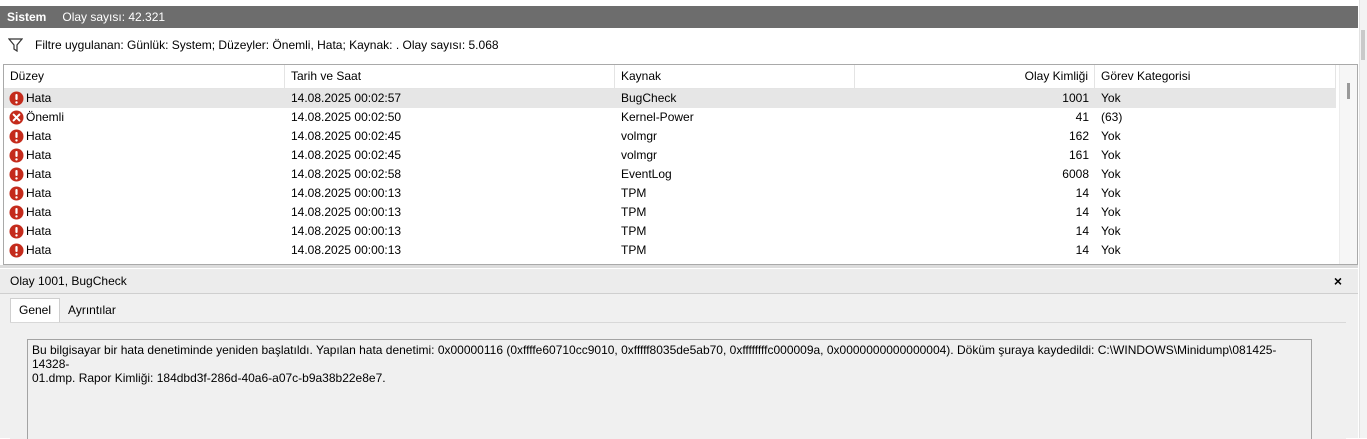  I want to click on table-row: Hata 14.08.2025 00:02:45 volmgr 161 Yok, so click(670, 155).